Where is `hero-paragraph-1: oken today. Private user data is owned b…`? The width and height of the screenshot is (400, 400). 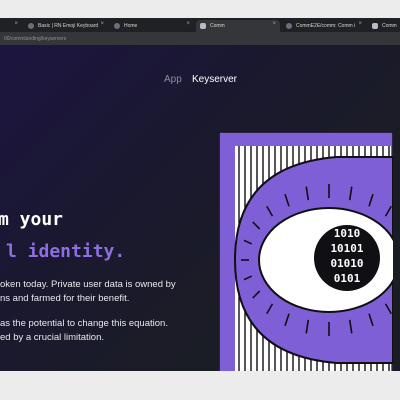 hero-paragraph-1: oken today. Private user data is owned b… is located at coordinates (88, 292).